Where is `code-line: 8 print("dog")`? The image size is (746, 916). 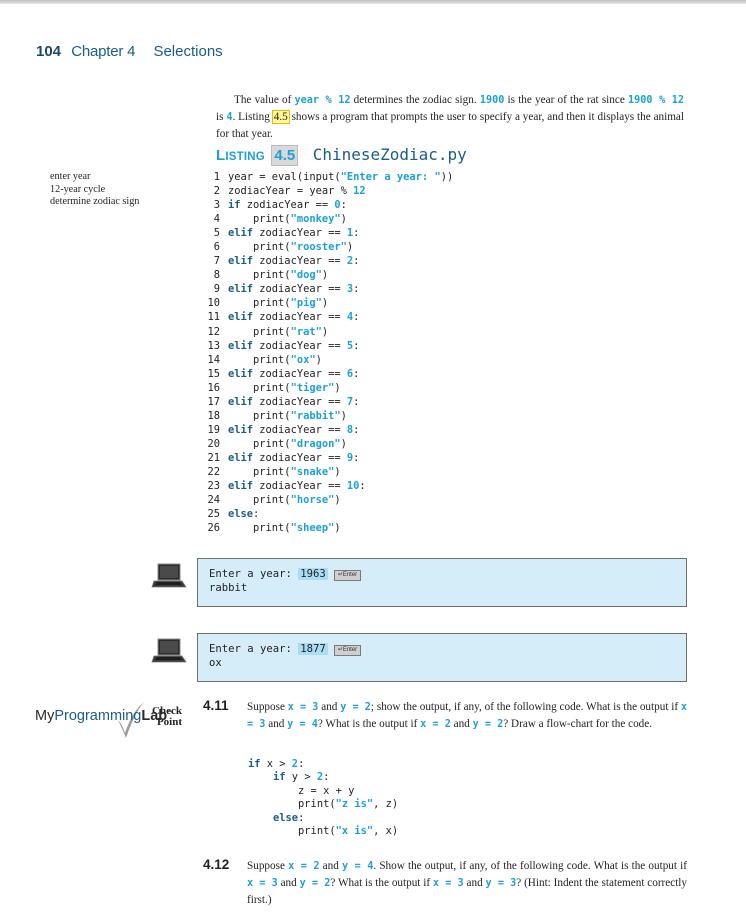
code-line: 8 print("dog") is located at coordinates (328, 275).